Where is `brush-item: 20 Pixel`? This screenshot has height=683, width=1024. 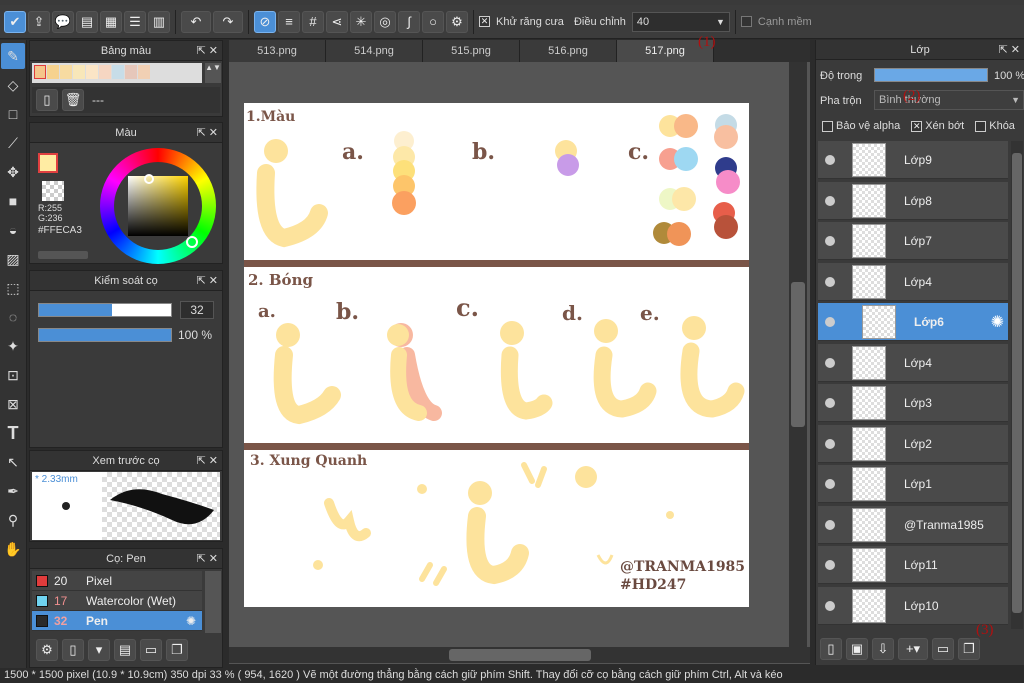
brush-item: 20 Pixel is located at coordinates (117, 581).